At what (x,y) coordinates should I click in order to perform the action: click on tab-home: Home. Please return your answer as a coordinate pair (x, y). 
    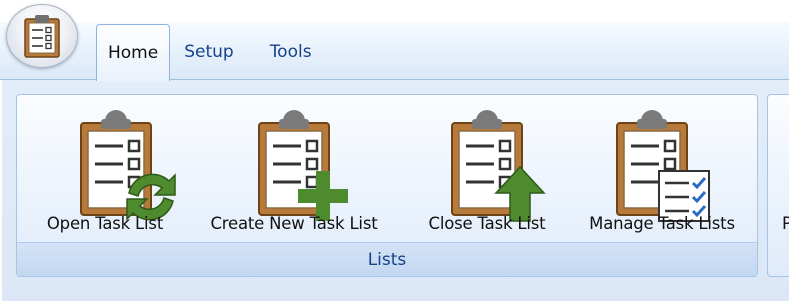
    Looking at the image, I should click on (133, 52).